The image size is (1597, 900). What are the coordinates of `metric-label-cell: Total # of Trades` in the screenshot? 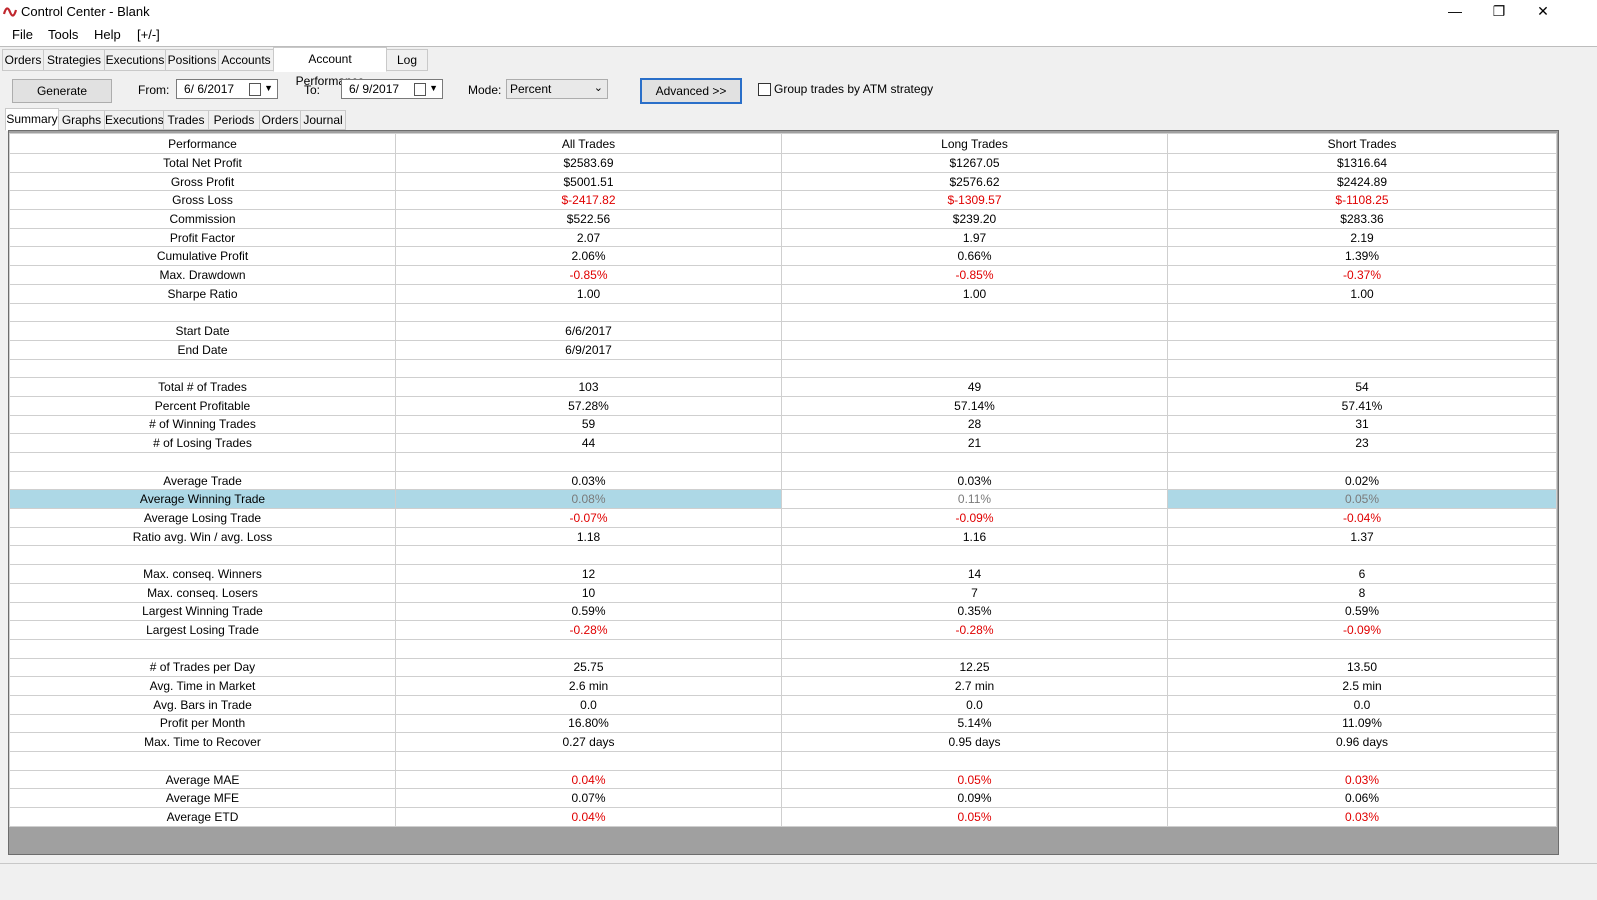 It's located at (202, 387).